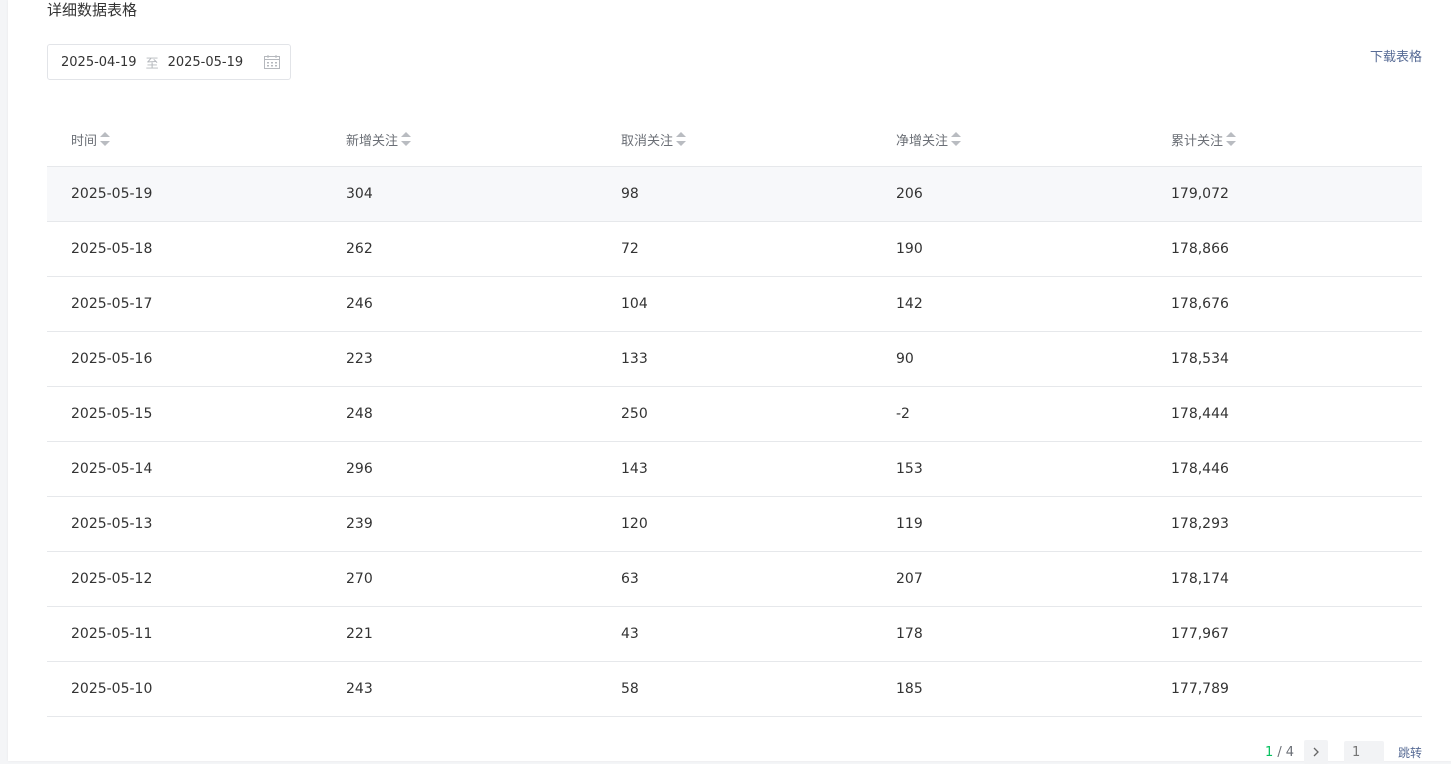 The width and height of the screenshot is (1451, 764). Describe the element at coordinates (459, 249) in the screenshot. I see `cell-new-follows: 262` at that location.